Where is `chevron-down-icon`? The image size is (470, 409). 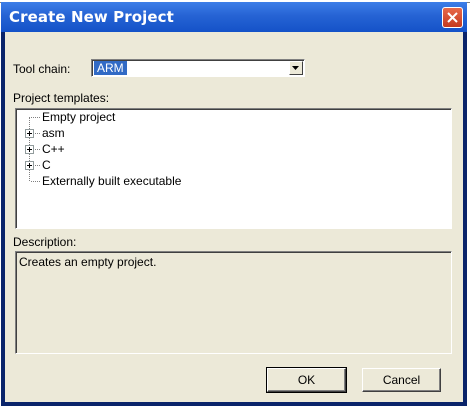
chevron-down-icon is located at coordinates (295, 68).